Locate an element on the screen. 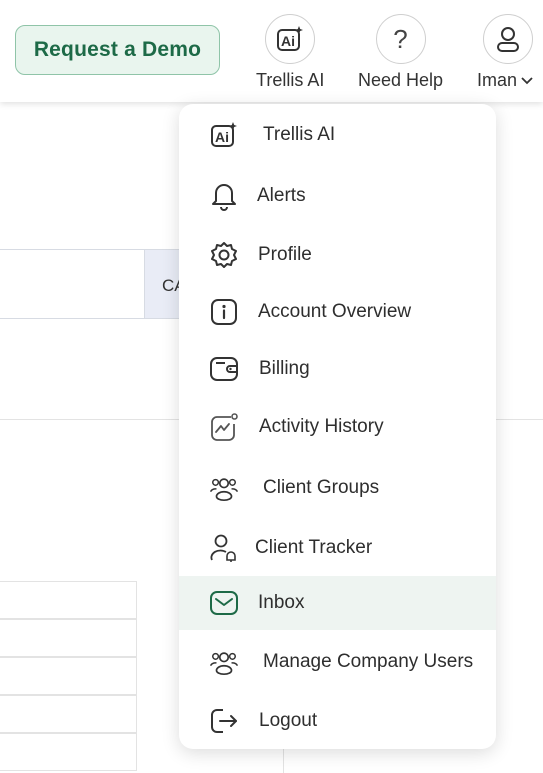 The width and height of the screenshot is (543, 773). need-help-circle: ? is located at coordinates (400, 39).